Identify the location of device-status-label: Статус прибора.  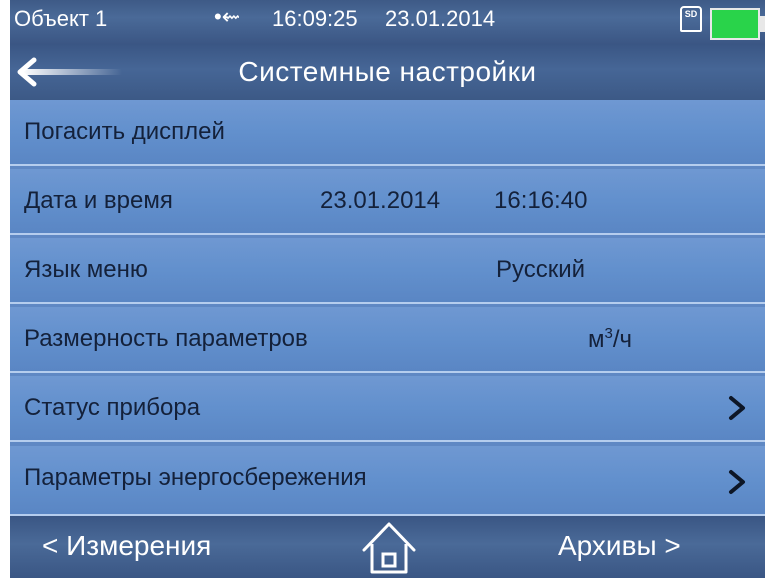
(112, 407).